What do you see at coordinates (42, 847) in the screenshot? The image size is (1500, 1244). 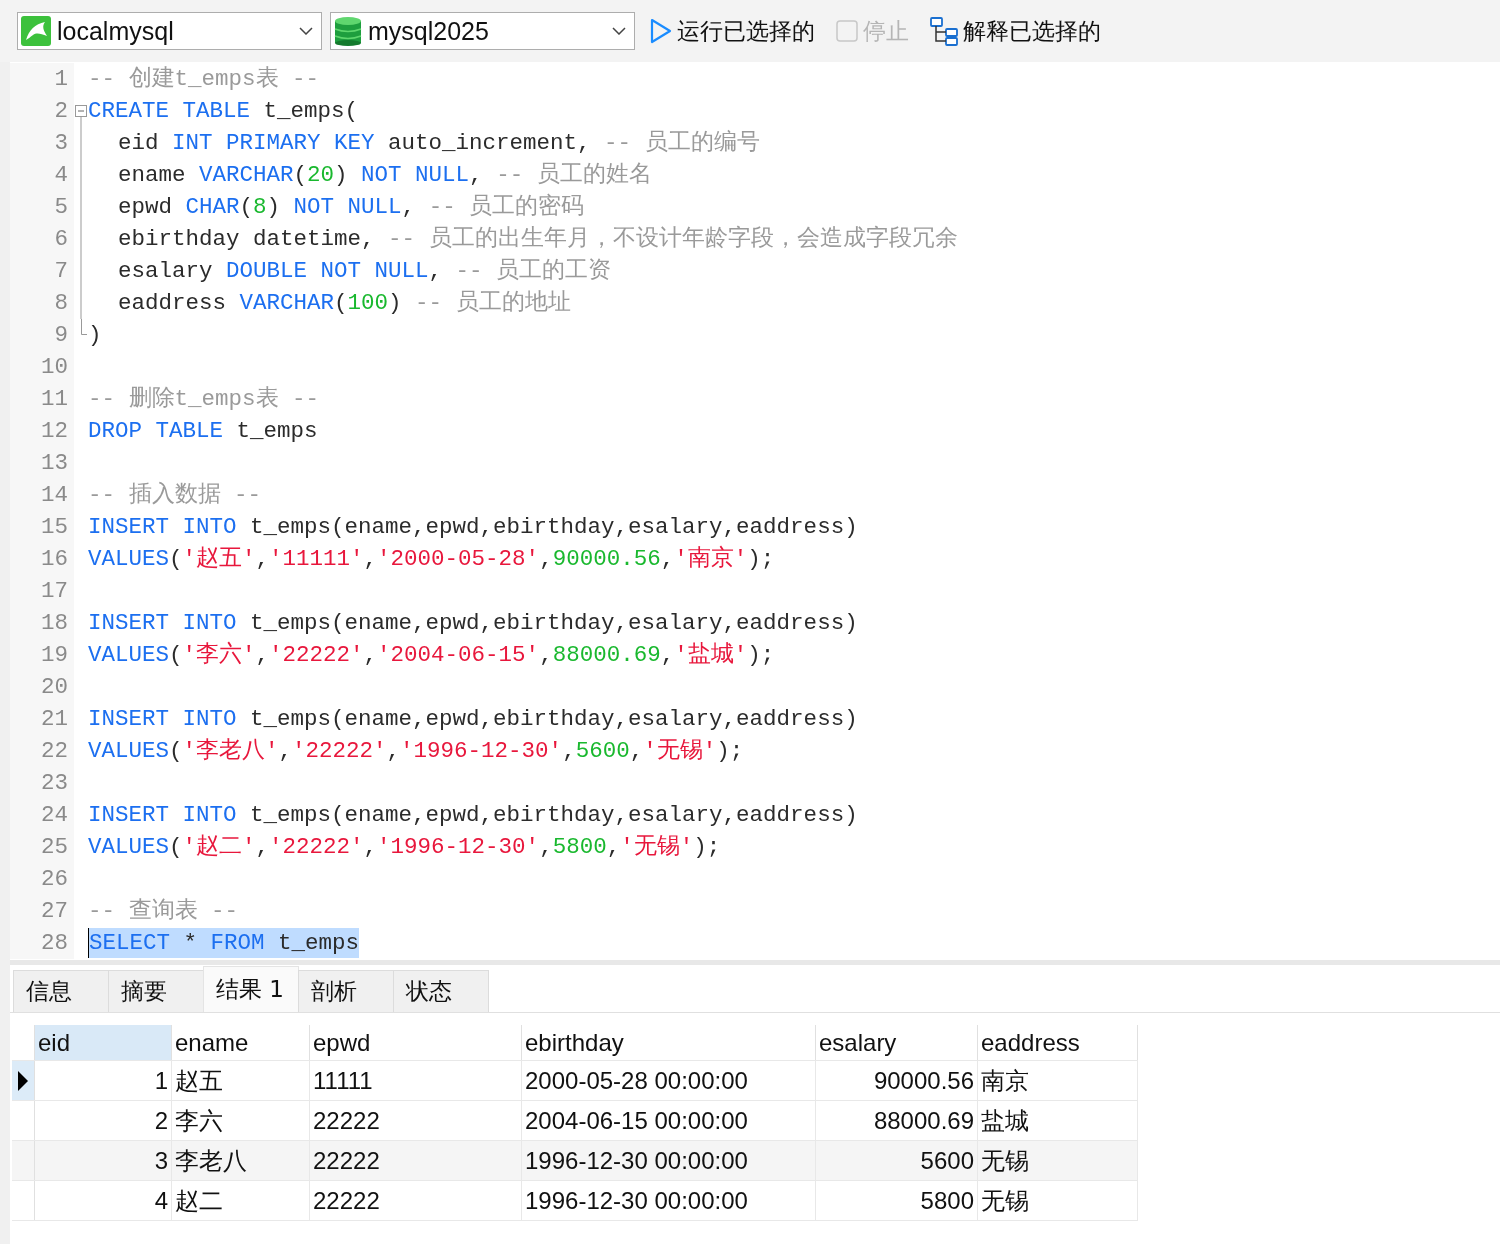 I see `line-number: 25` at bounding box center [42, 847].